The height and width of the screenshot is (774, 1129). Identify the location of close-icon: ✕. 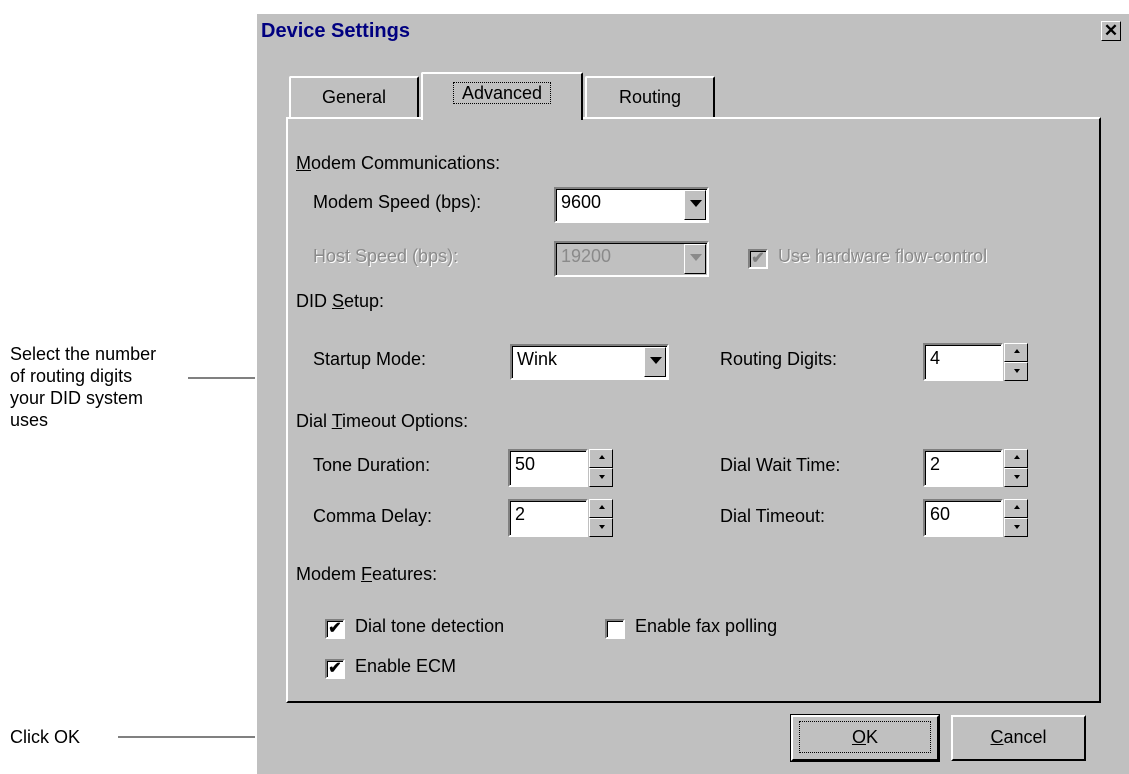
(1111, 30).